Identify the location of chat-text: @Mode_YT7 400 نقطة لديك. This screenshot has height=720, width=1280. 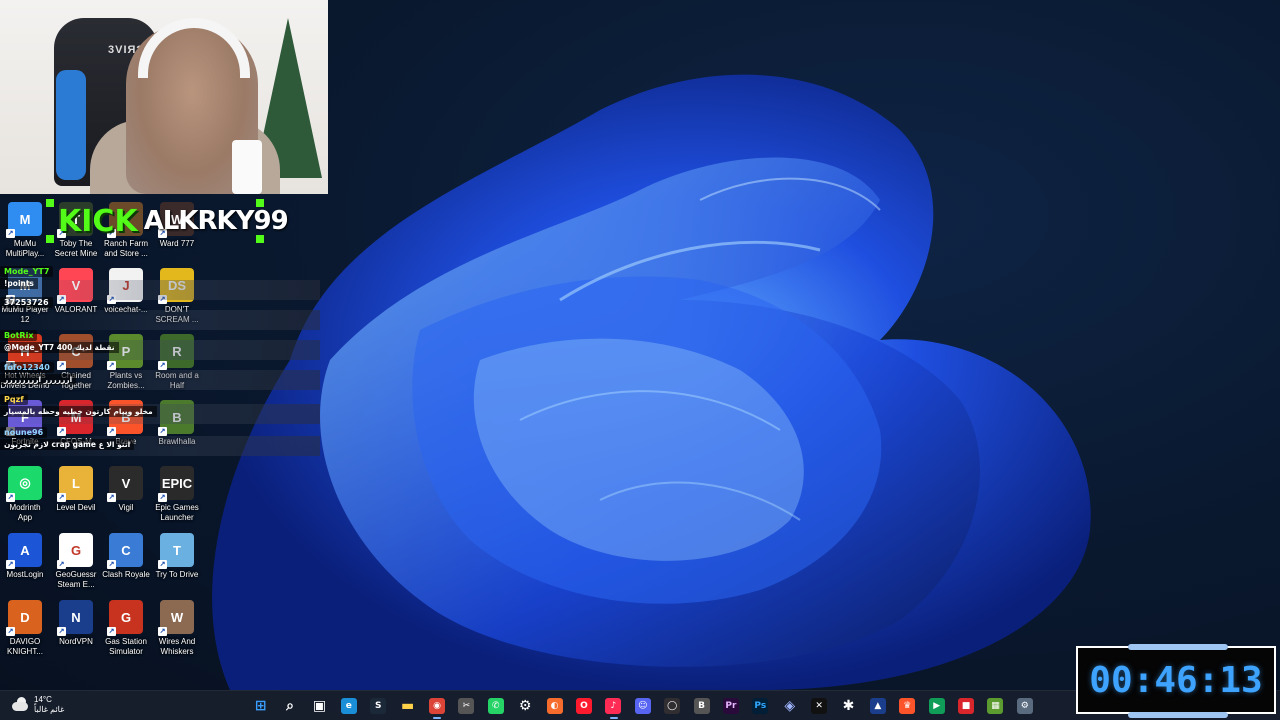
(59, 347).